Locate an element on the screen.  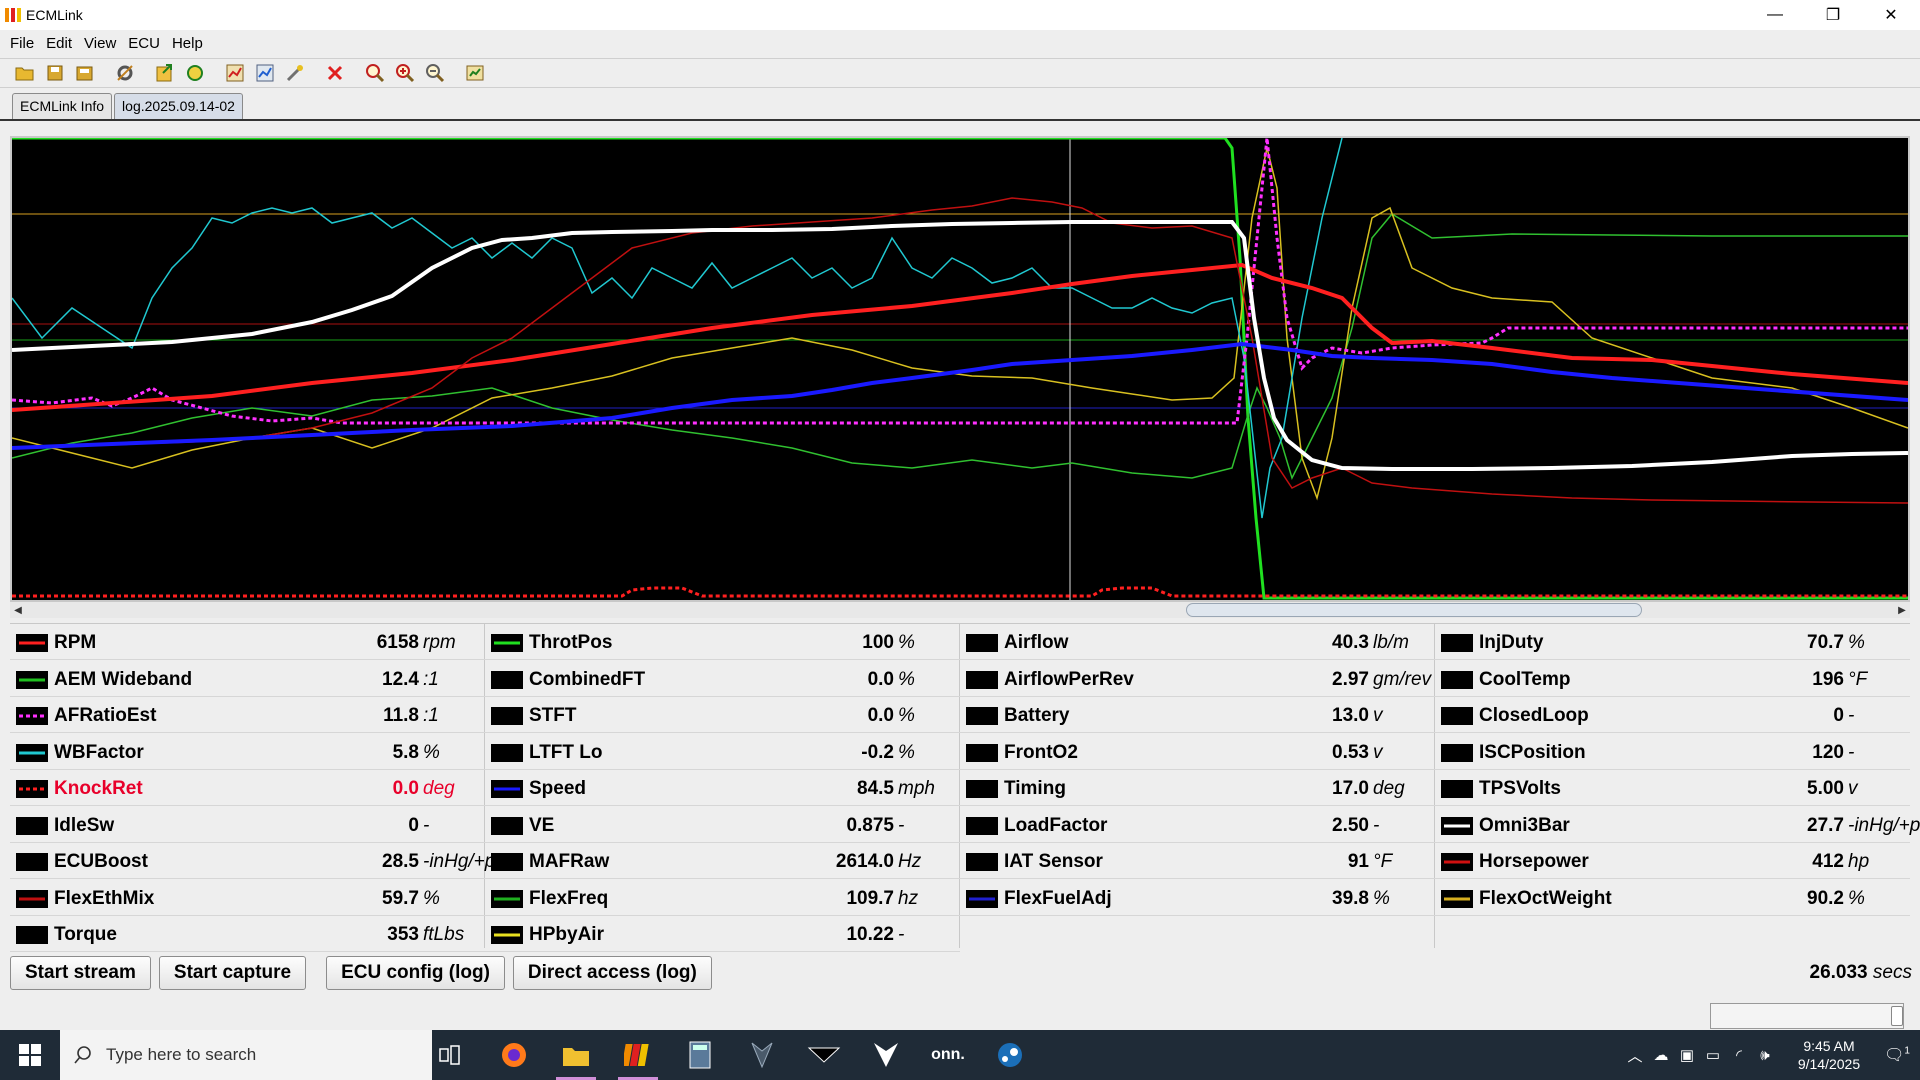
calculator-icon is located at coordinates (700, 1055).